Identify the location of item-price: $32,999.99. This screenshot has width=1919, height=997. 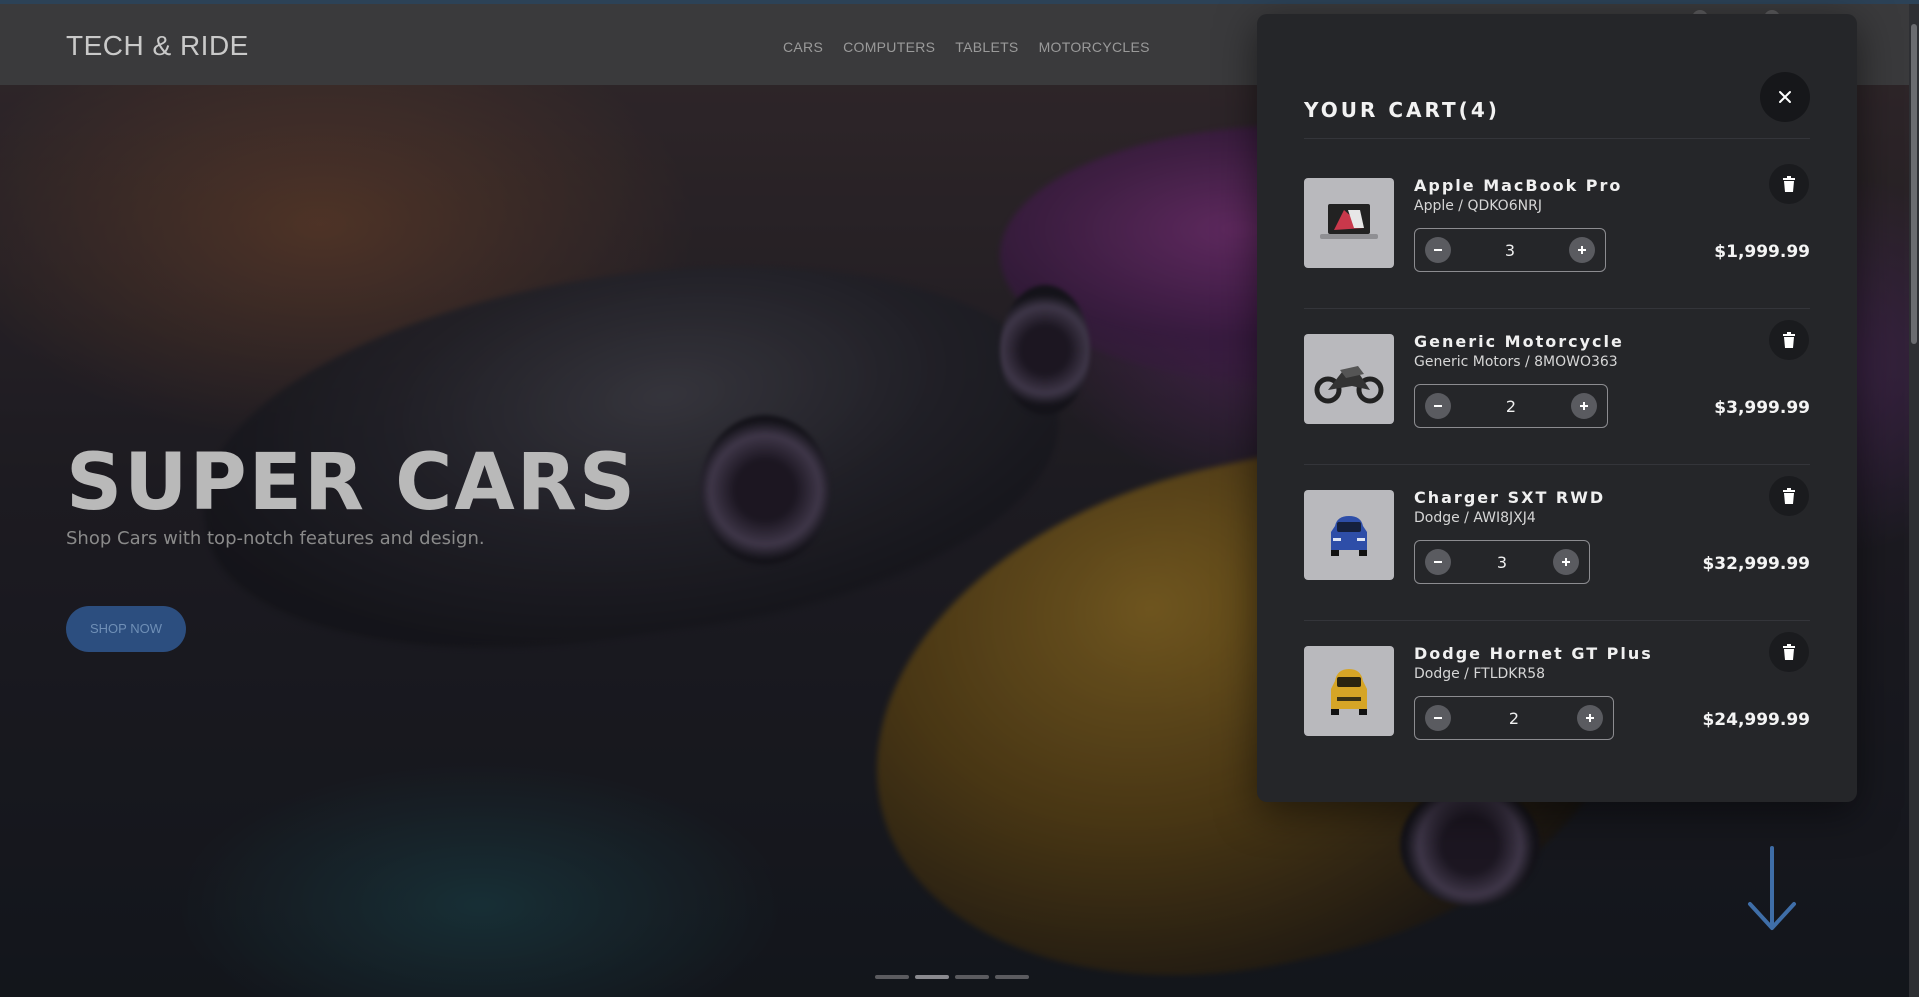
(1756, 564).